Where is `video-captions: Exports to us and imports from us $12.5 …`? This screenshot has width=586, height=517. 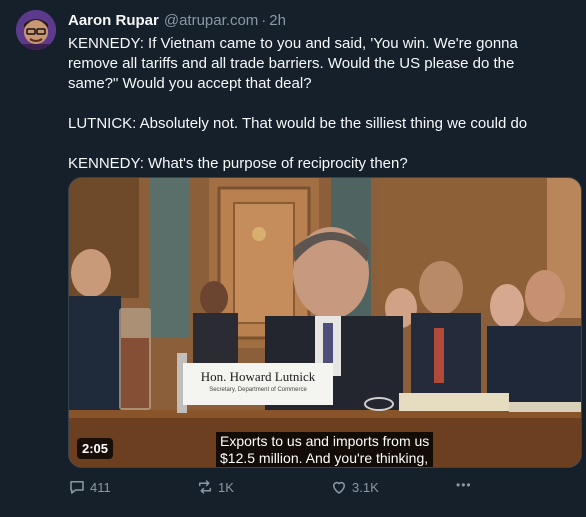 video-captions: Exports to us and imports from us $12.5 … is located at coordinates (325, 449).